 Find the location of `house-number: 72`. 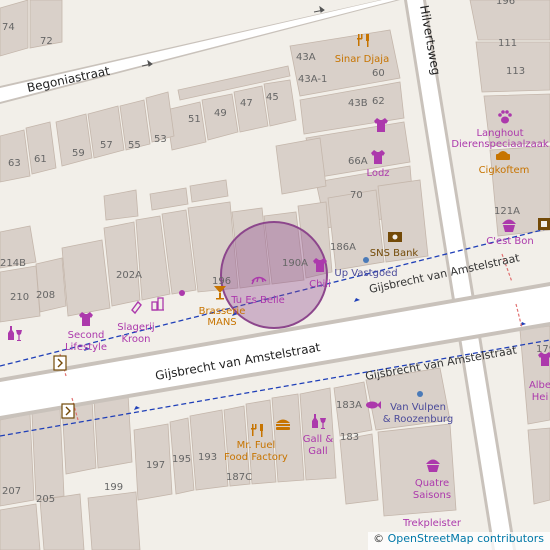

house-number: 72 is located at coordinates (46, 41).